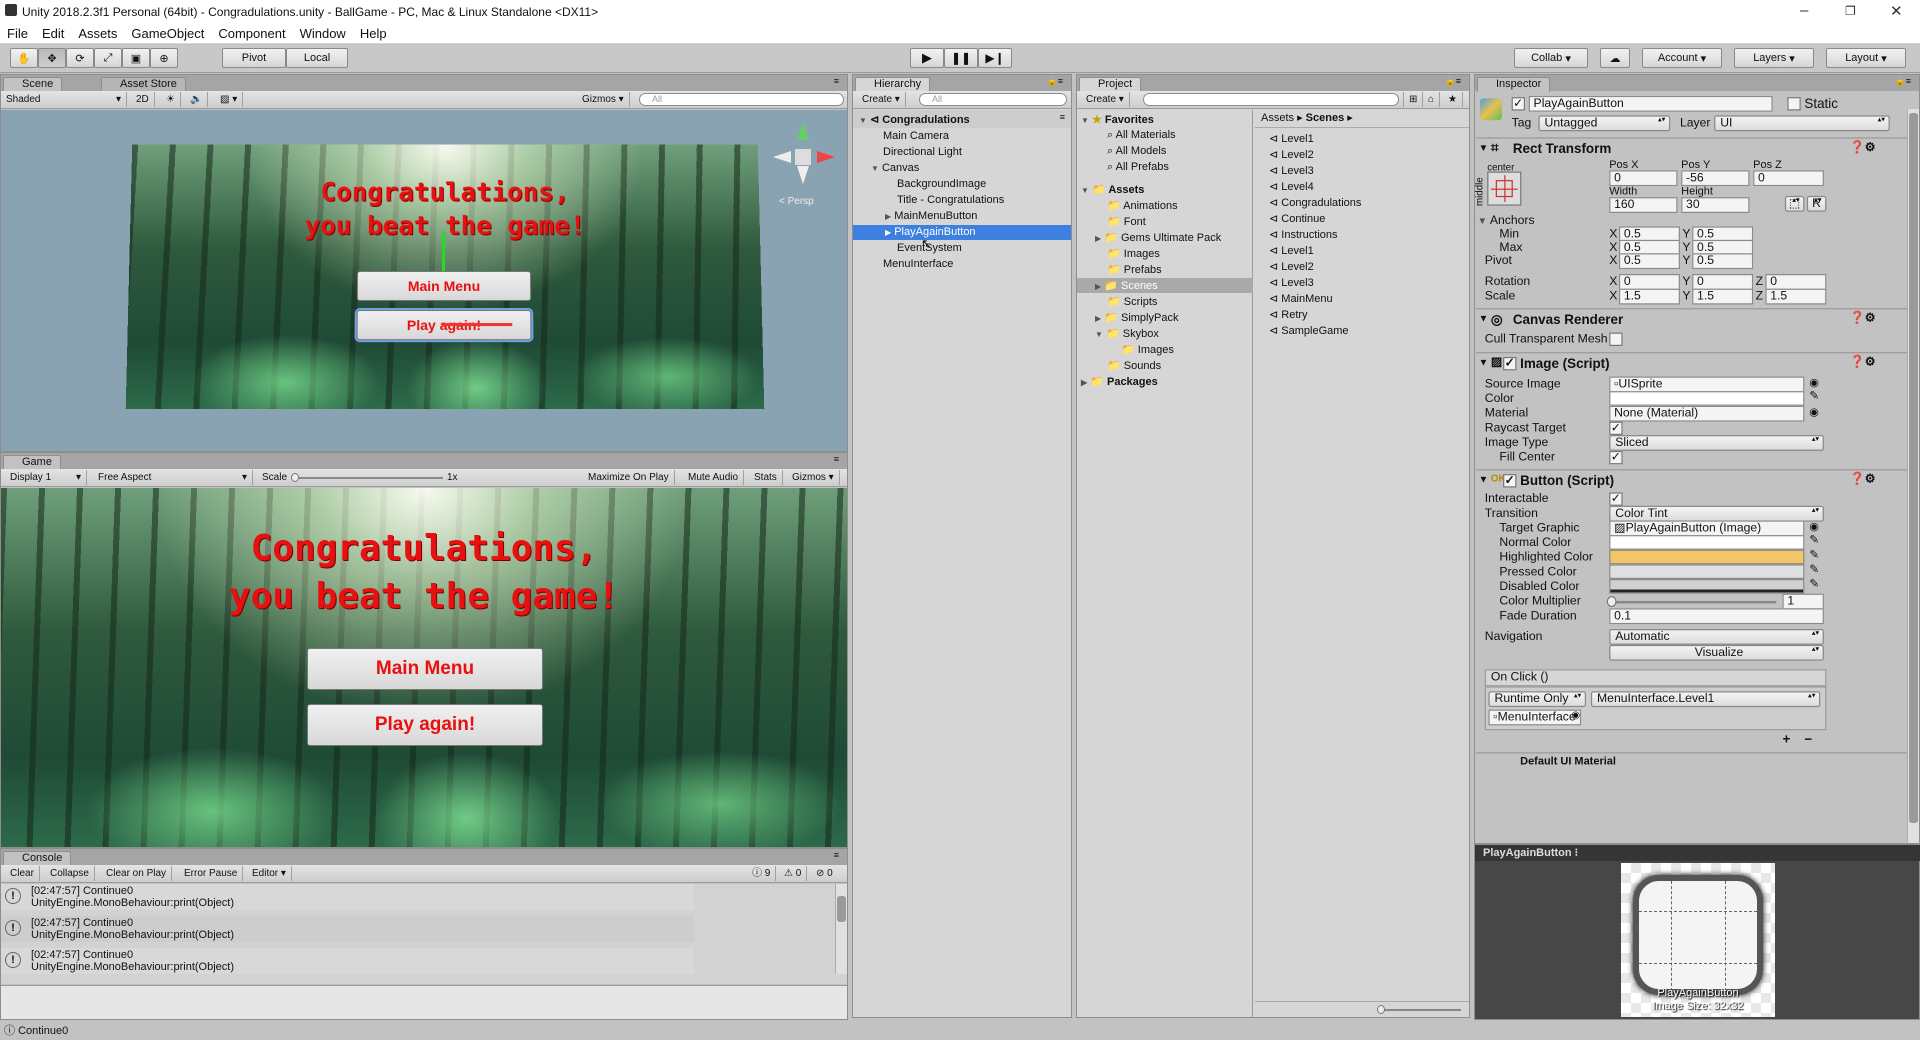 The height and width of the screenshot is (1040, 1920). I want to click on cull-checkbox, so click(1616, 339).